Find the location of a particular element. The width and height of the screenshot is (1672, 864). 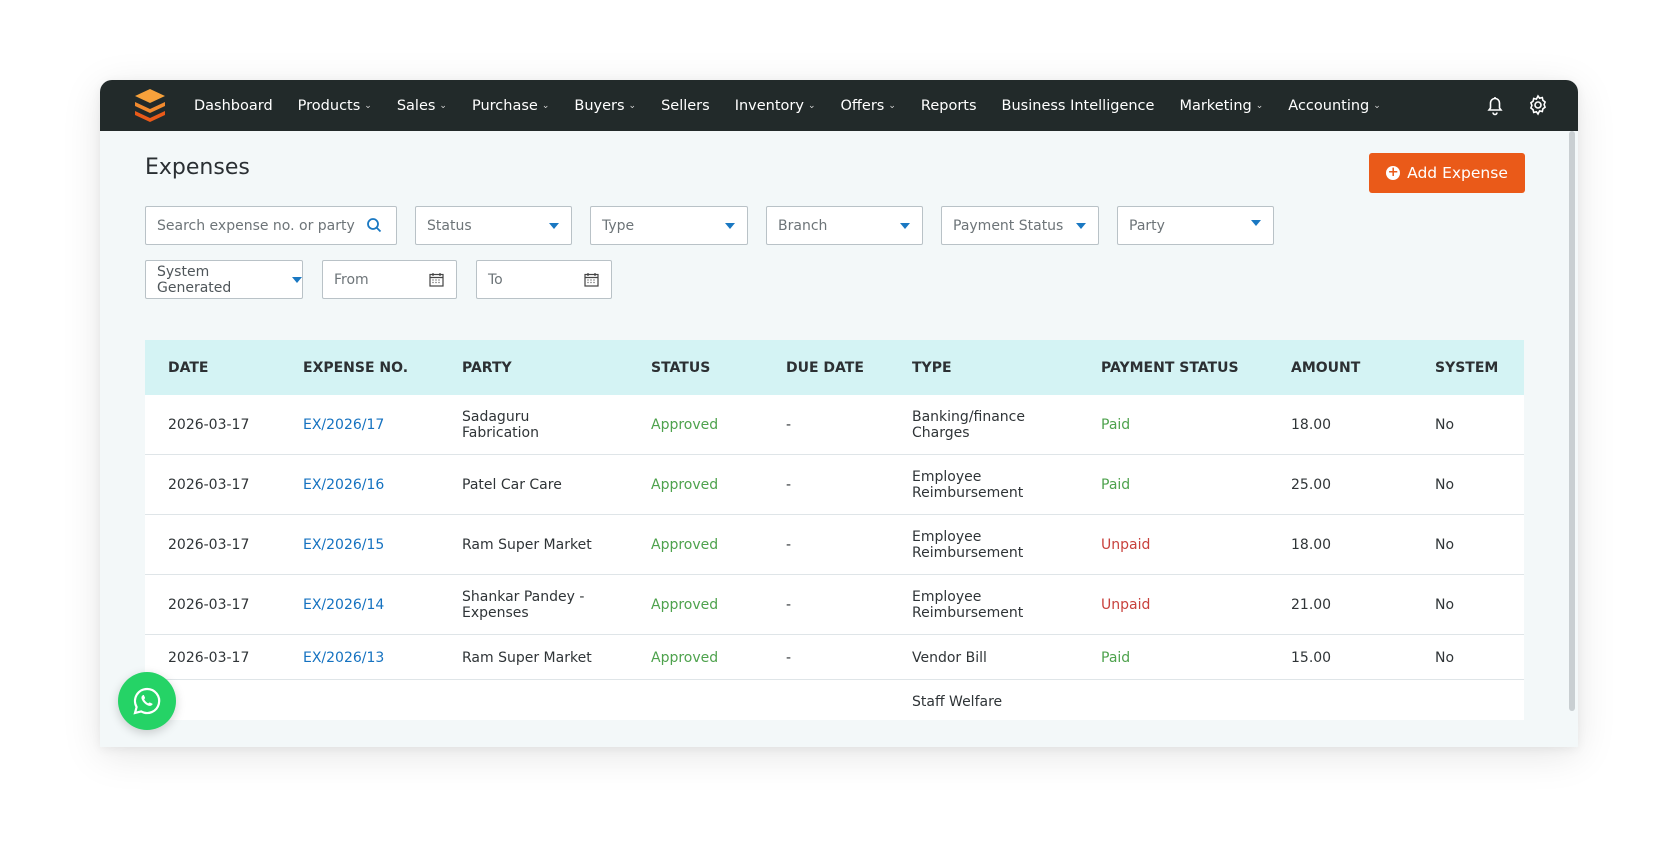

nav-item-label: Marketing is located at coordinates (1215, 105).